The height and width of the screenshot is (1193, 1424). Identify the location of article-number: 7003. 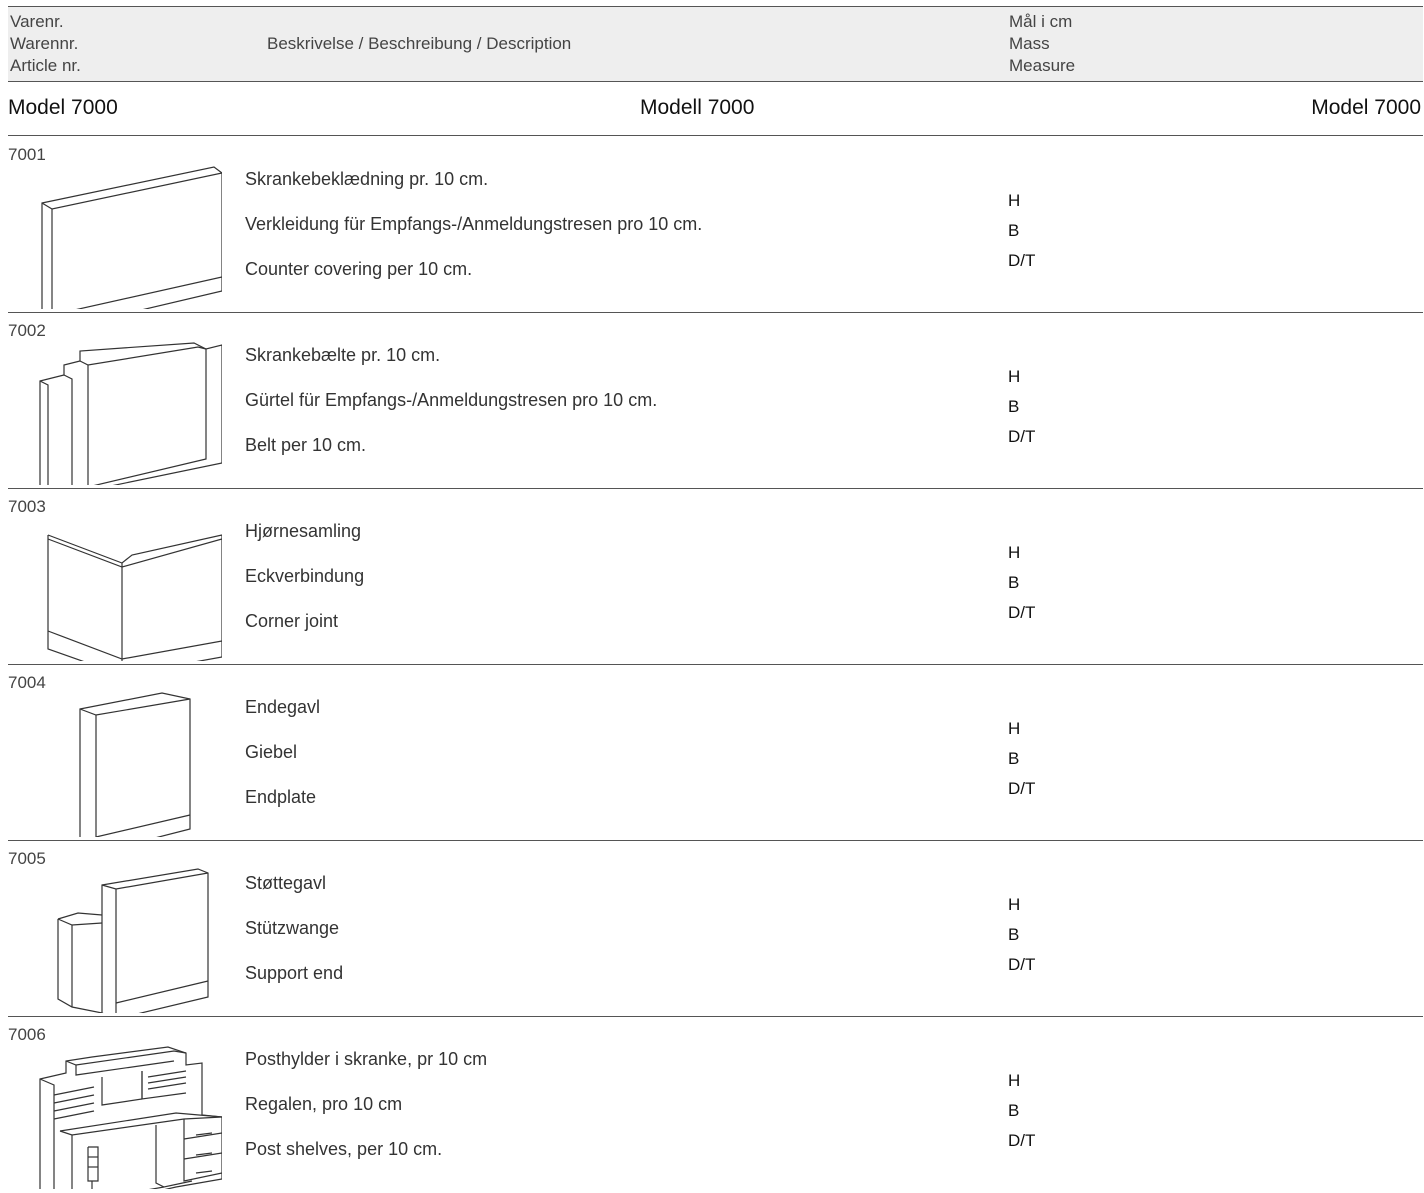
(27, 506).